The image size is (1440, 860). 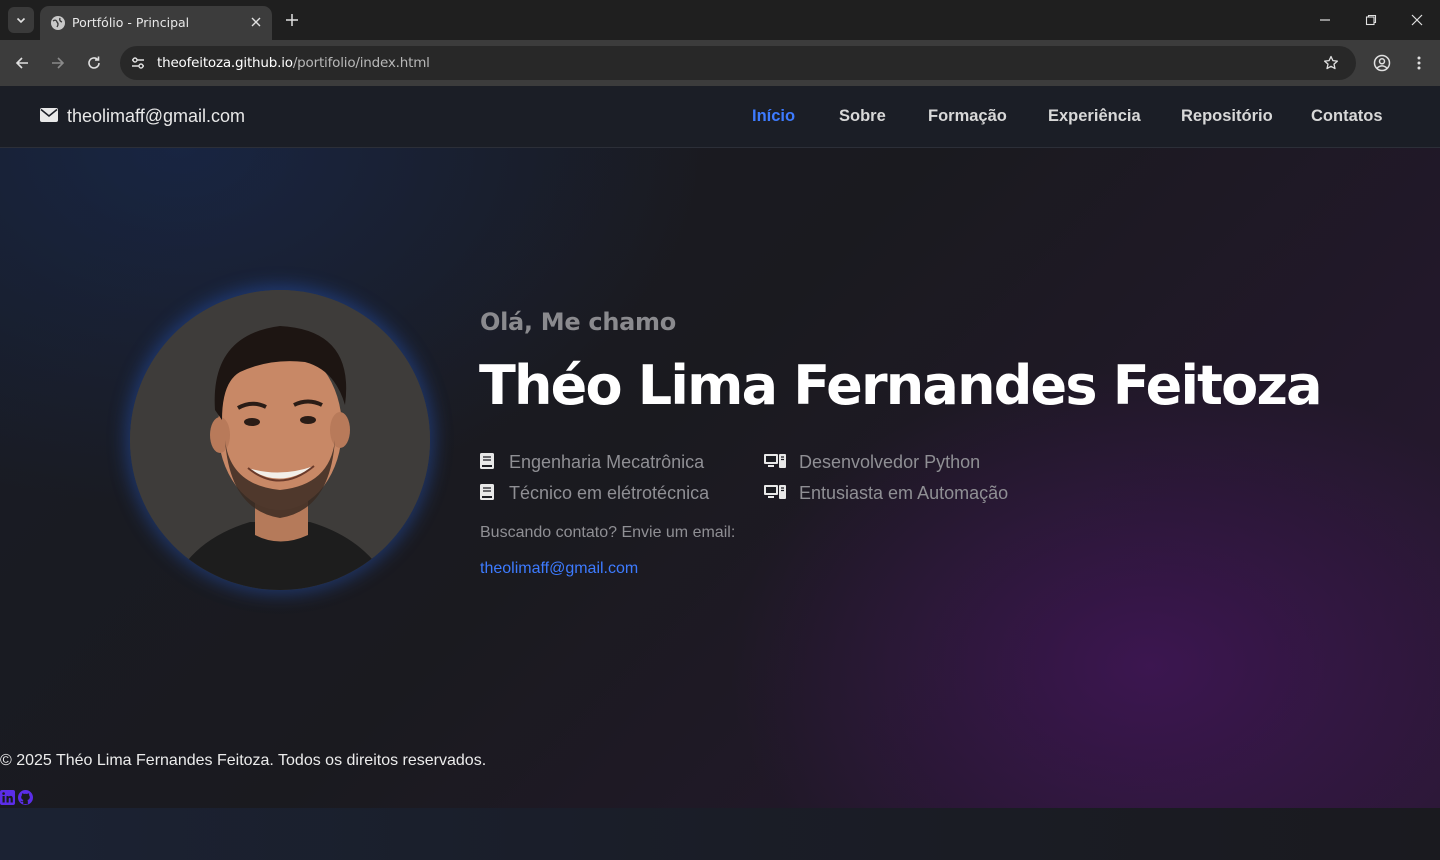 What do you see at coordinates (49, 115) in the screenshot?
I see `envelope-icon` at bounding box center [49, 115].